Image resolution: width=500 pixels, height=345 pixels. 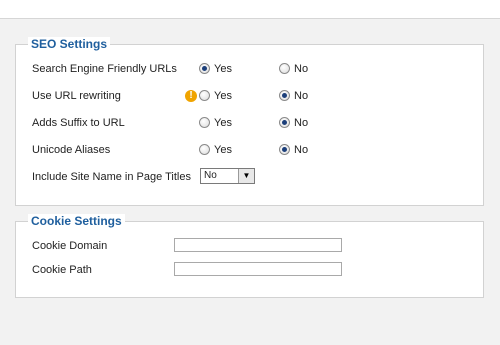 I want to click on cookie-settings-title: Cookie Settings, so click(x=76, y=221).